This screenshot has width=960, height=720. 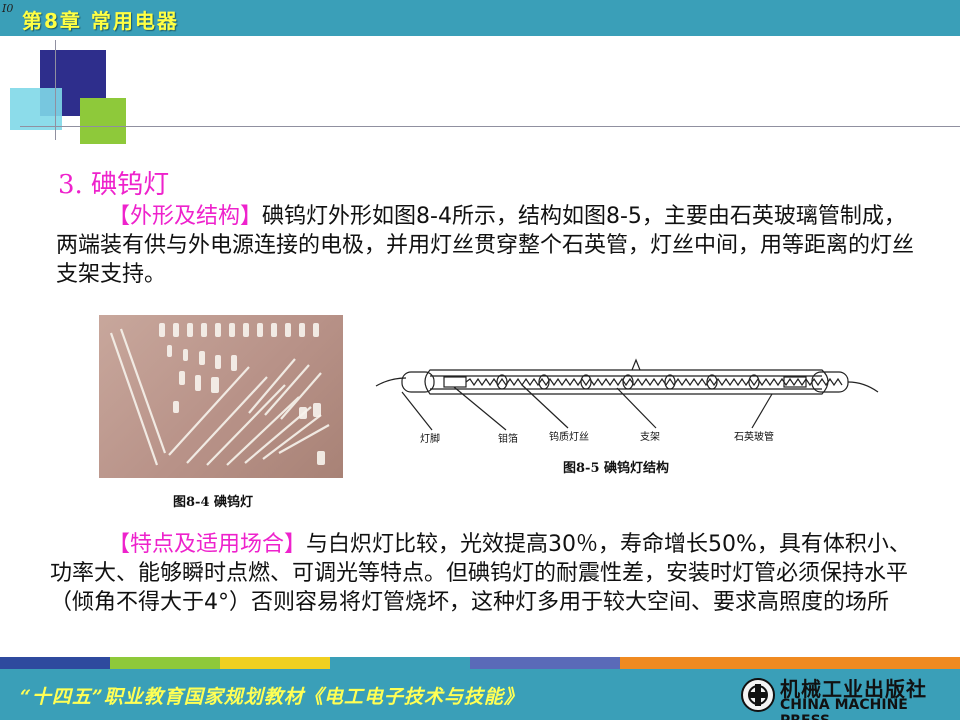 I want to click on decor-vertical-line, so click(x=55, y=90).